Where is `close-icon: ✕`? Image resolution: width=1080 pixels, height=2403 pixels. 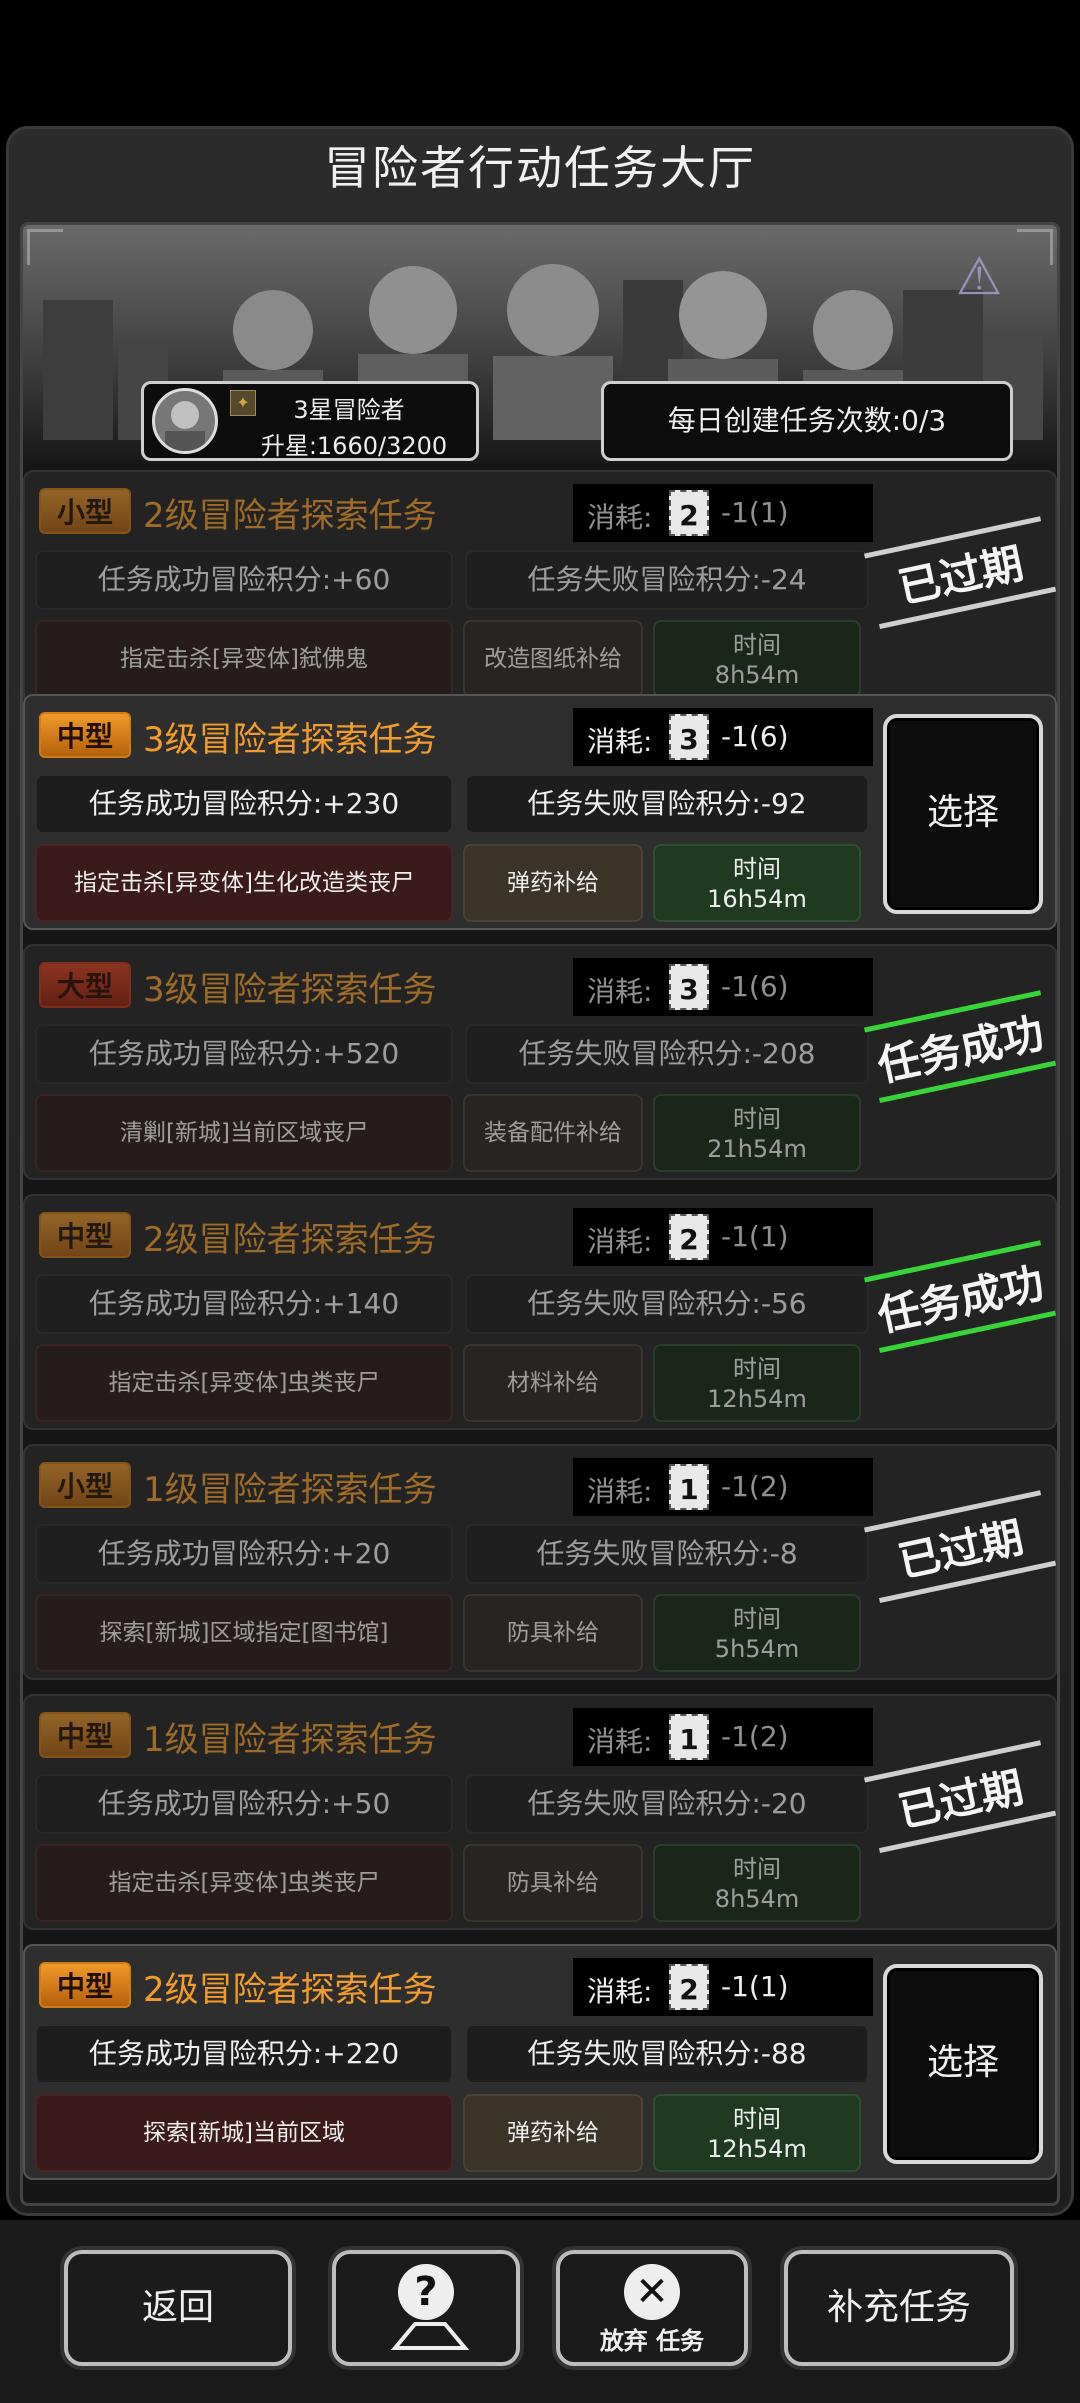
close-icon: ✕ is located at coordinates (652, 2292).